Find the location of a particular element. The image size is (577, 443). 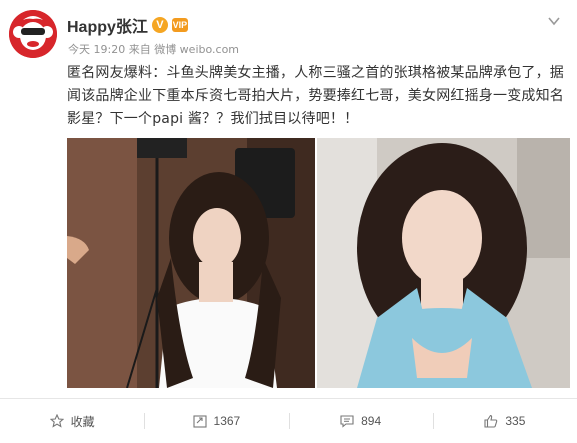

like-count: 335 is located at coordinates (515, 421).